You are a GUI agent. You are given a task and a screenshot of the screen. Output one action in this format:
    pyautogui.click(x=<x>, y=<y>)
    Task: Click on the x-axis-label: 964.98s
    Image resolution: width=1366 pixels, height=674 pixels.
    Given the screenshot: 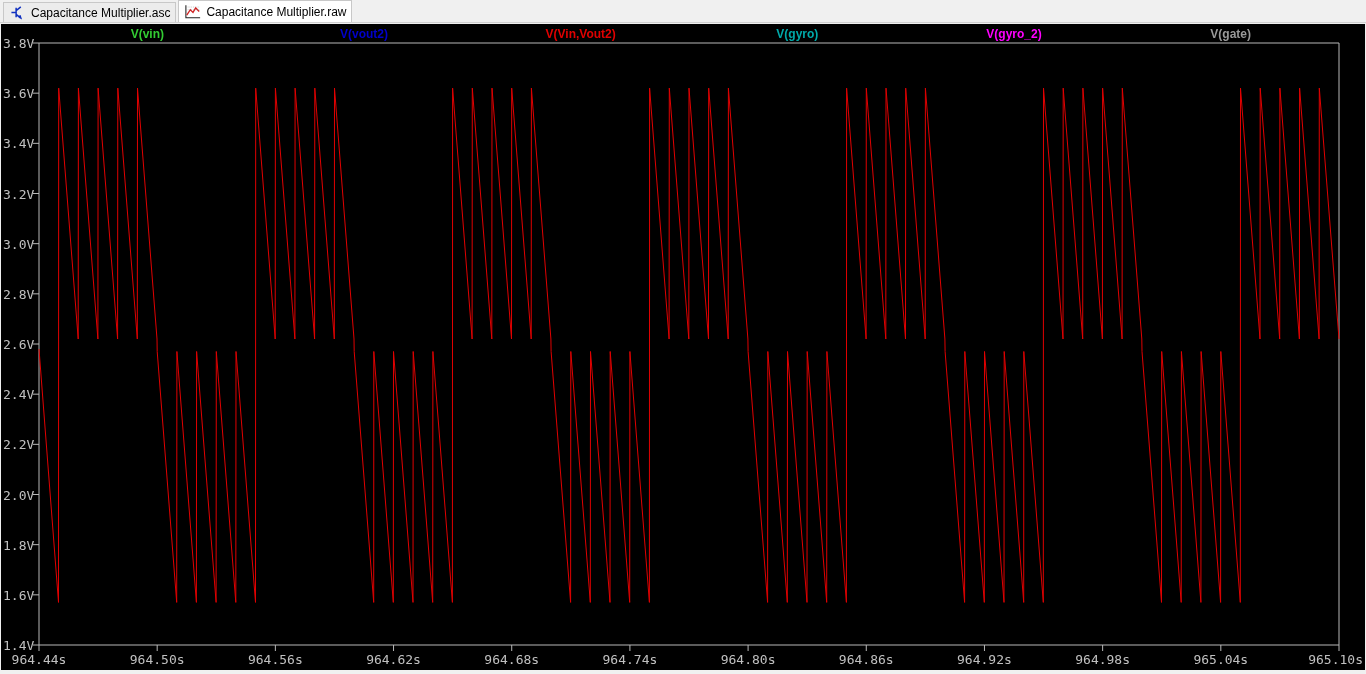 What is the action you would take?
    pyautogui.click(x=1103, y=659)
    